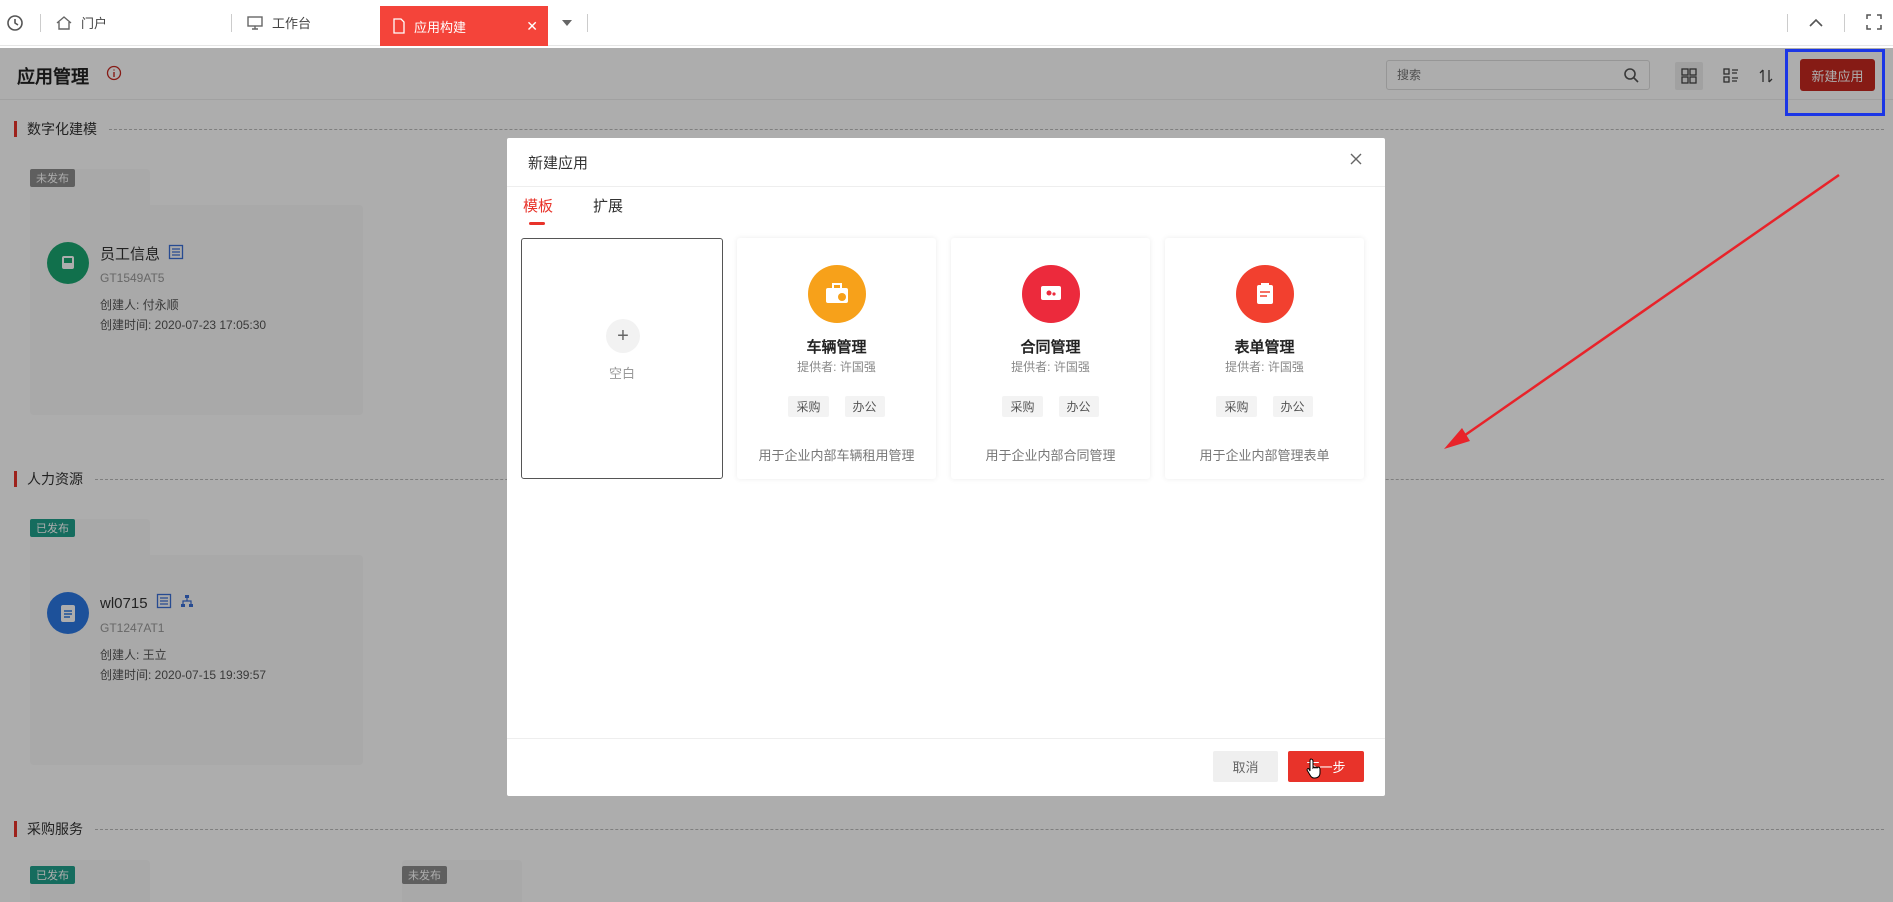 This screenshot has width=1893, height=902. I want to click on annotation-arrow, so click(1642, 311).